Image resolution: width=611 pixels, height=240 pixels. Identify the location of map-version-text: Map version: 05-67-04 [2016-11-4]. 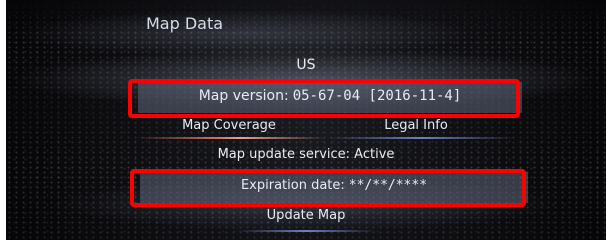
(330, 96).